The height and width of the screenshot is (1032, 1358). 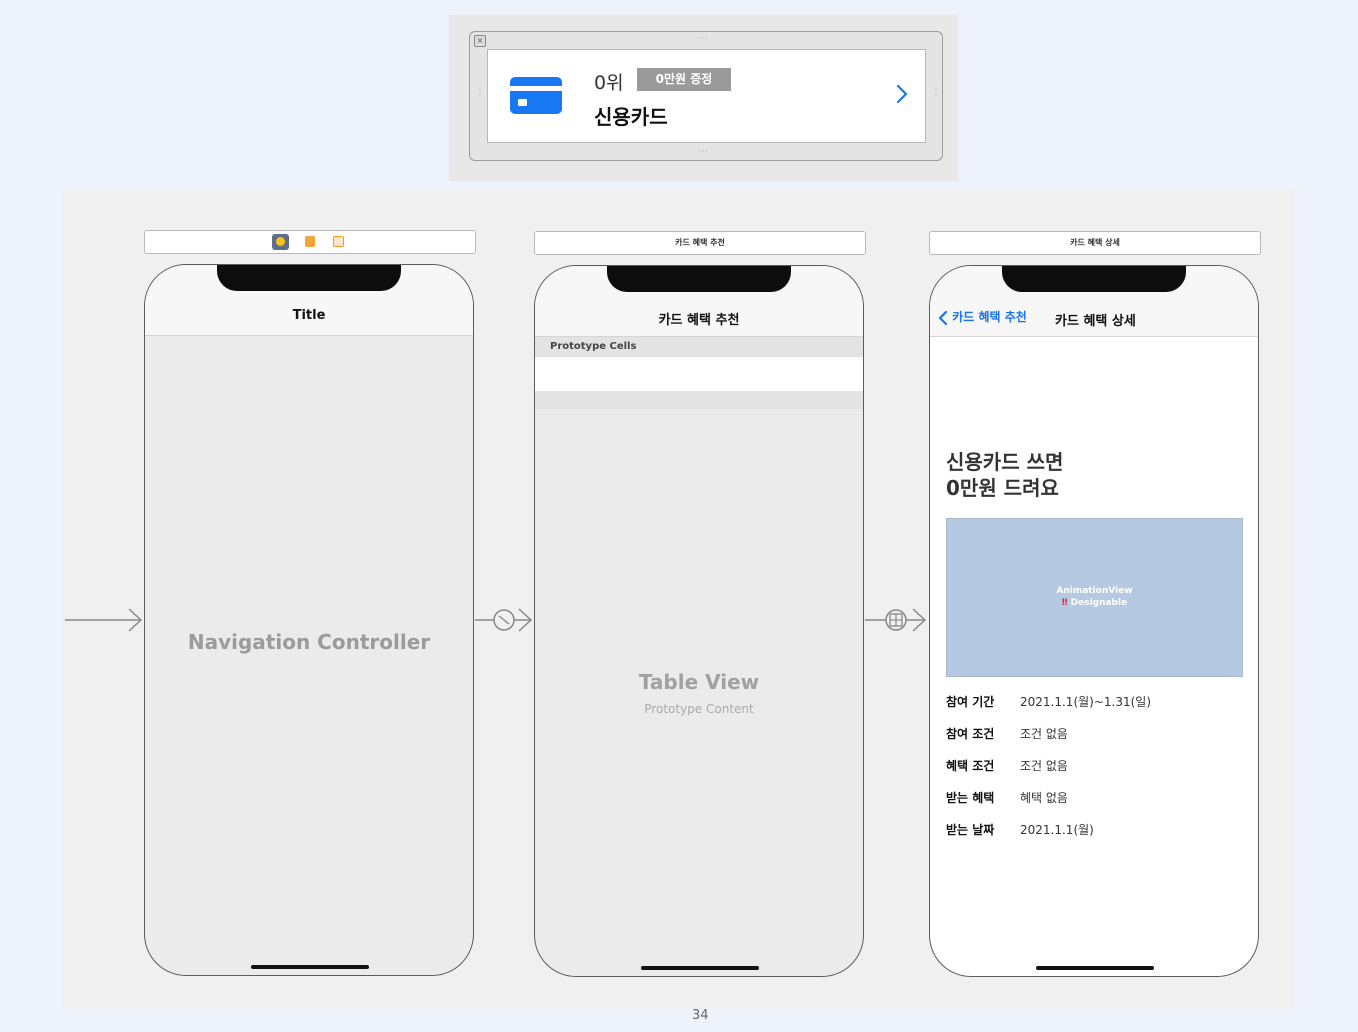 I want to click on info-label: 참여 조건, so click(x=970, y=734).